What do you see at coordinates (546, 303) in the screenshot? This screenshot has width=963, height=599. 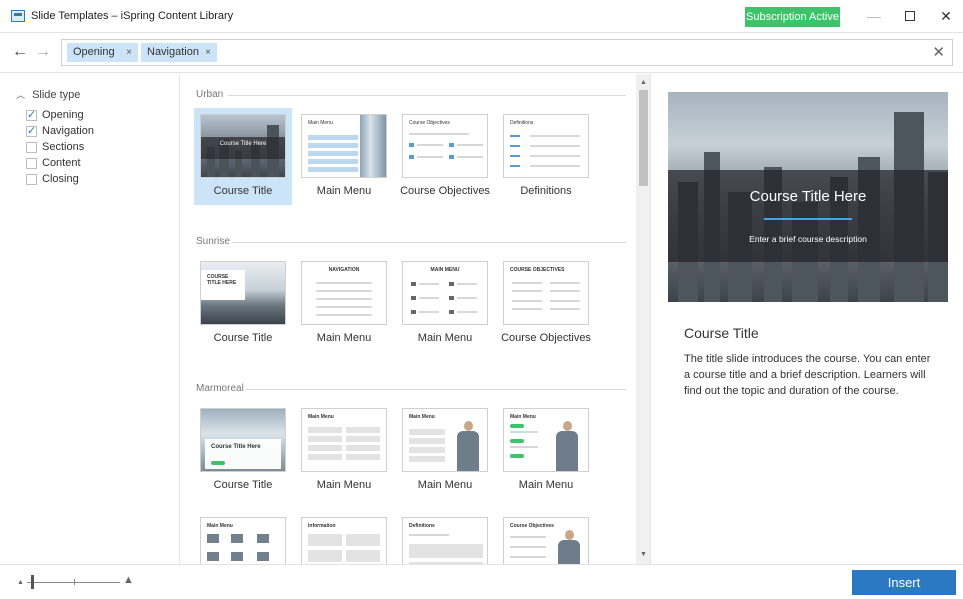 I see `template-tile: COURSE OBJECTIVES Course Objectives` at bounding box center [546, 303].